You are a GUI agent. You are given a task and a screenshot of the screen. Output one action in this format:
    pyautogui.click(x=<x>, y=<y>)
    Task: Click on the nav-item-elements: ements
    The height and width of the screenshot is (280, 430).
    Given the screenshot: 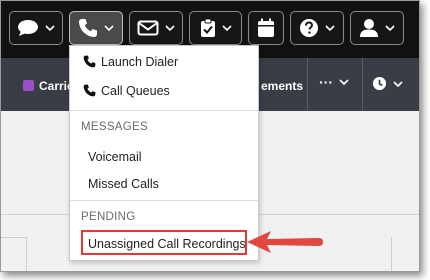 What is the action you would take?
    pyautogui.click(x=282, y=86)
    